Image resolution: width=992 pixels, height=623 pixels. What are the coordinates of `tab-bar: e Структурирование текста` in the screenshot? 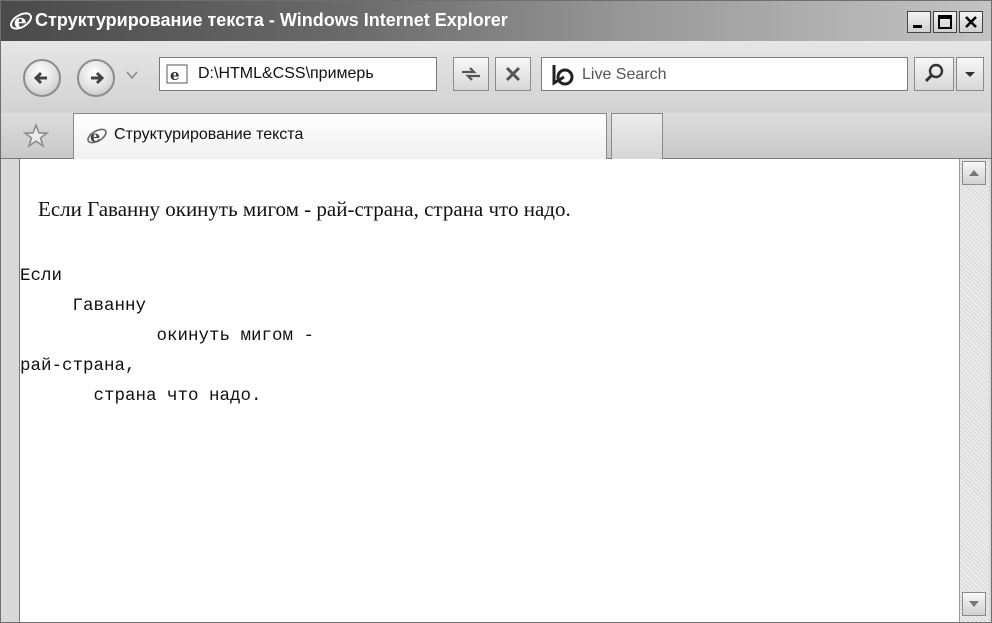 It's located at (496, 136).